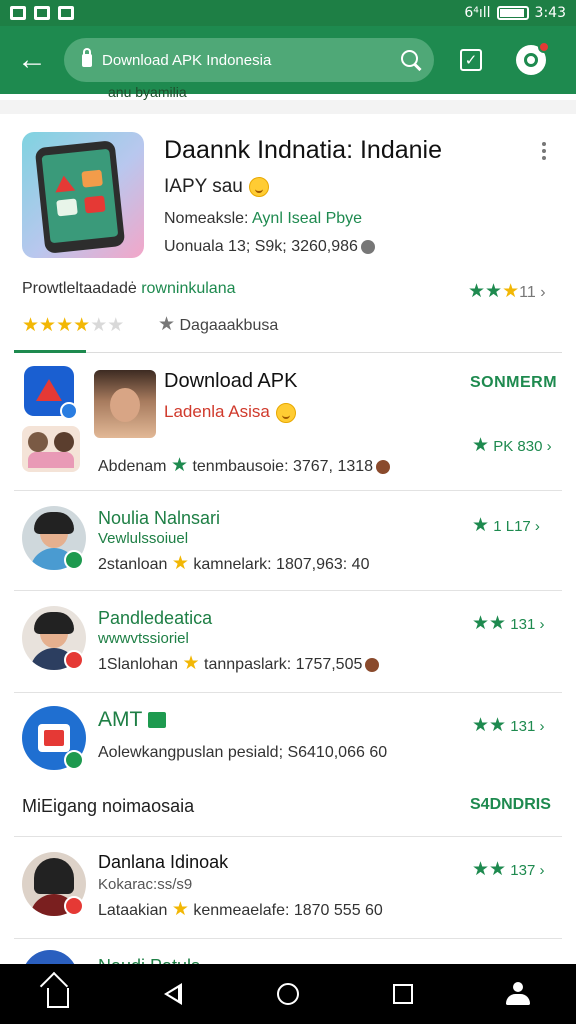 The height and width of the screenshot is (1024, 576). I want to click on app-title: Daannk Indnatia: Indanie, so click(303, 150).